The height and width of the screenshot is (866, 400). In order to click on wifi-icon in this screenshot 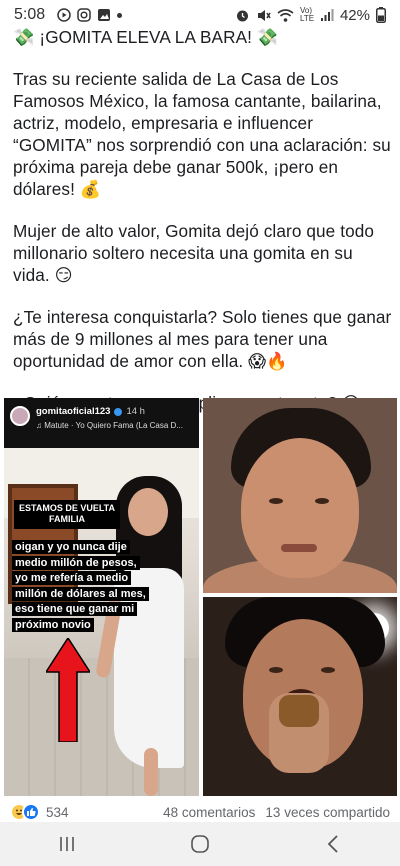, I will do `click(285, 15)`.